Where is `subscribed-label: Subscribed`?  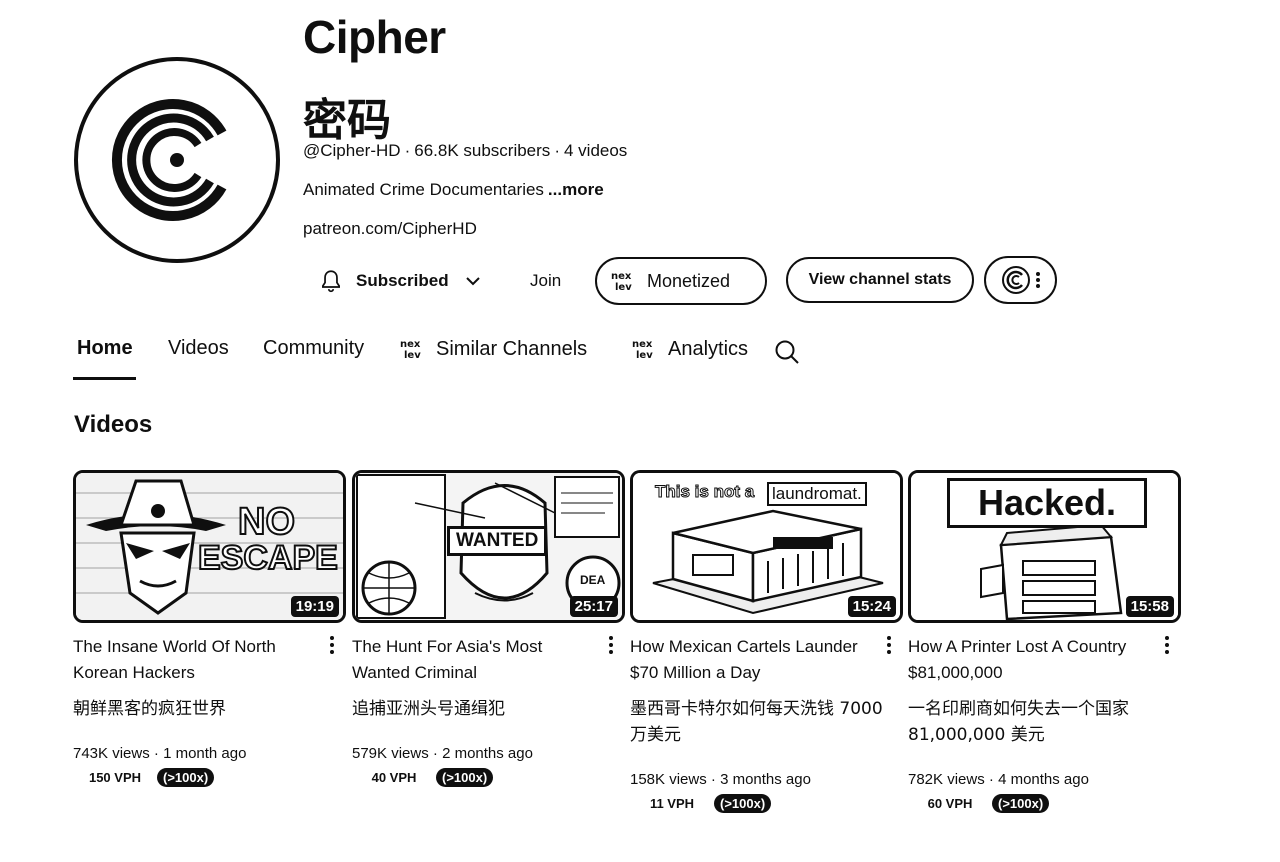
subscribed-label: Subscribed is located at coordinates (402, 280).